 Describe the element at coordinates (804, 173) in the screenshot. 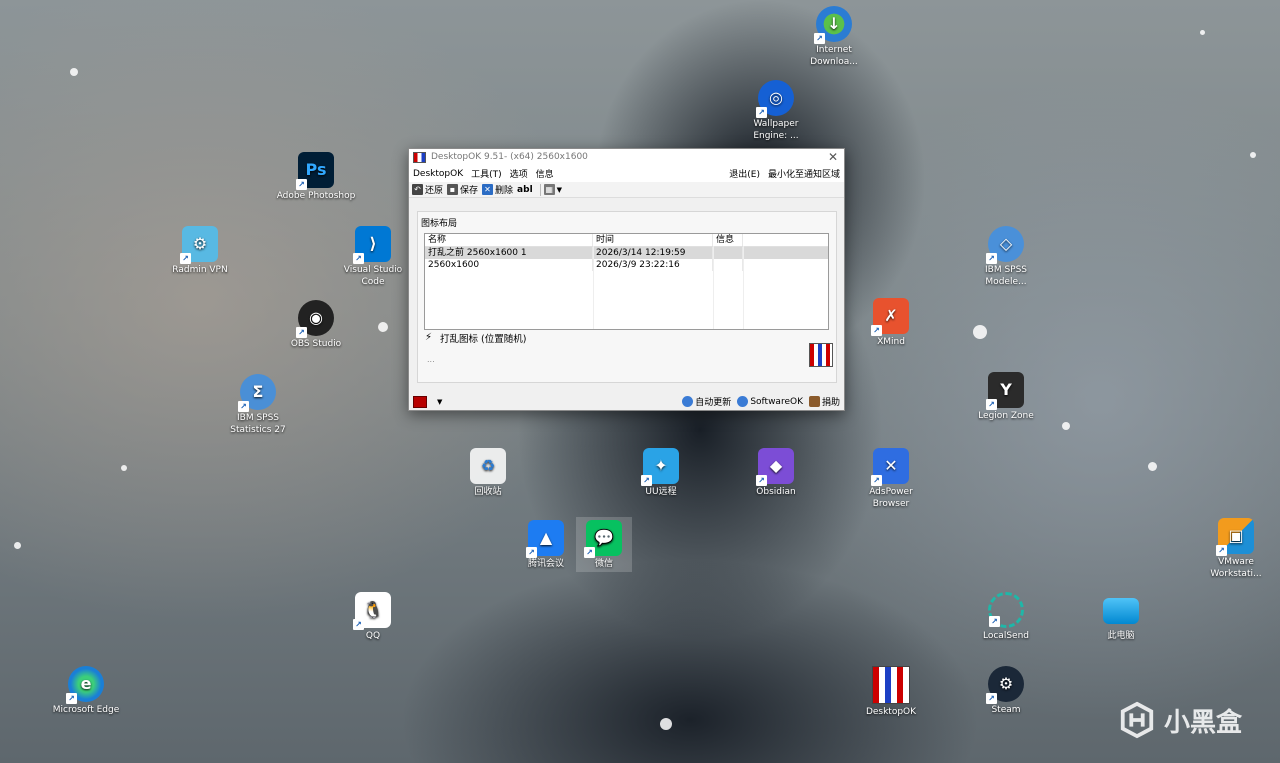

I see `menu-minimize-tray: 最小化至通知区域` at that location.